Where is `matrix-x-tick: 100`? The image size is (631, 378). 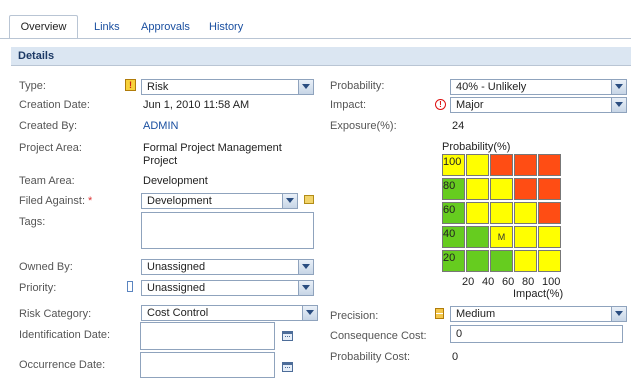 matrix-x-tick: 100 is located at coordinates (551, 282).